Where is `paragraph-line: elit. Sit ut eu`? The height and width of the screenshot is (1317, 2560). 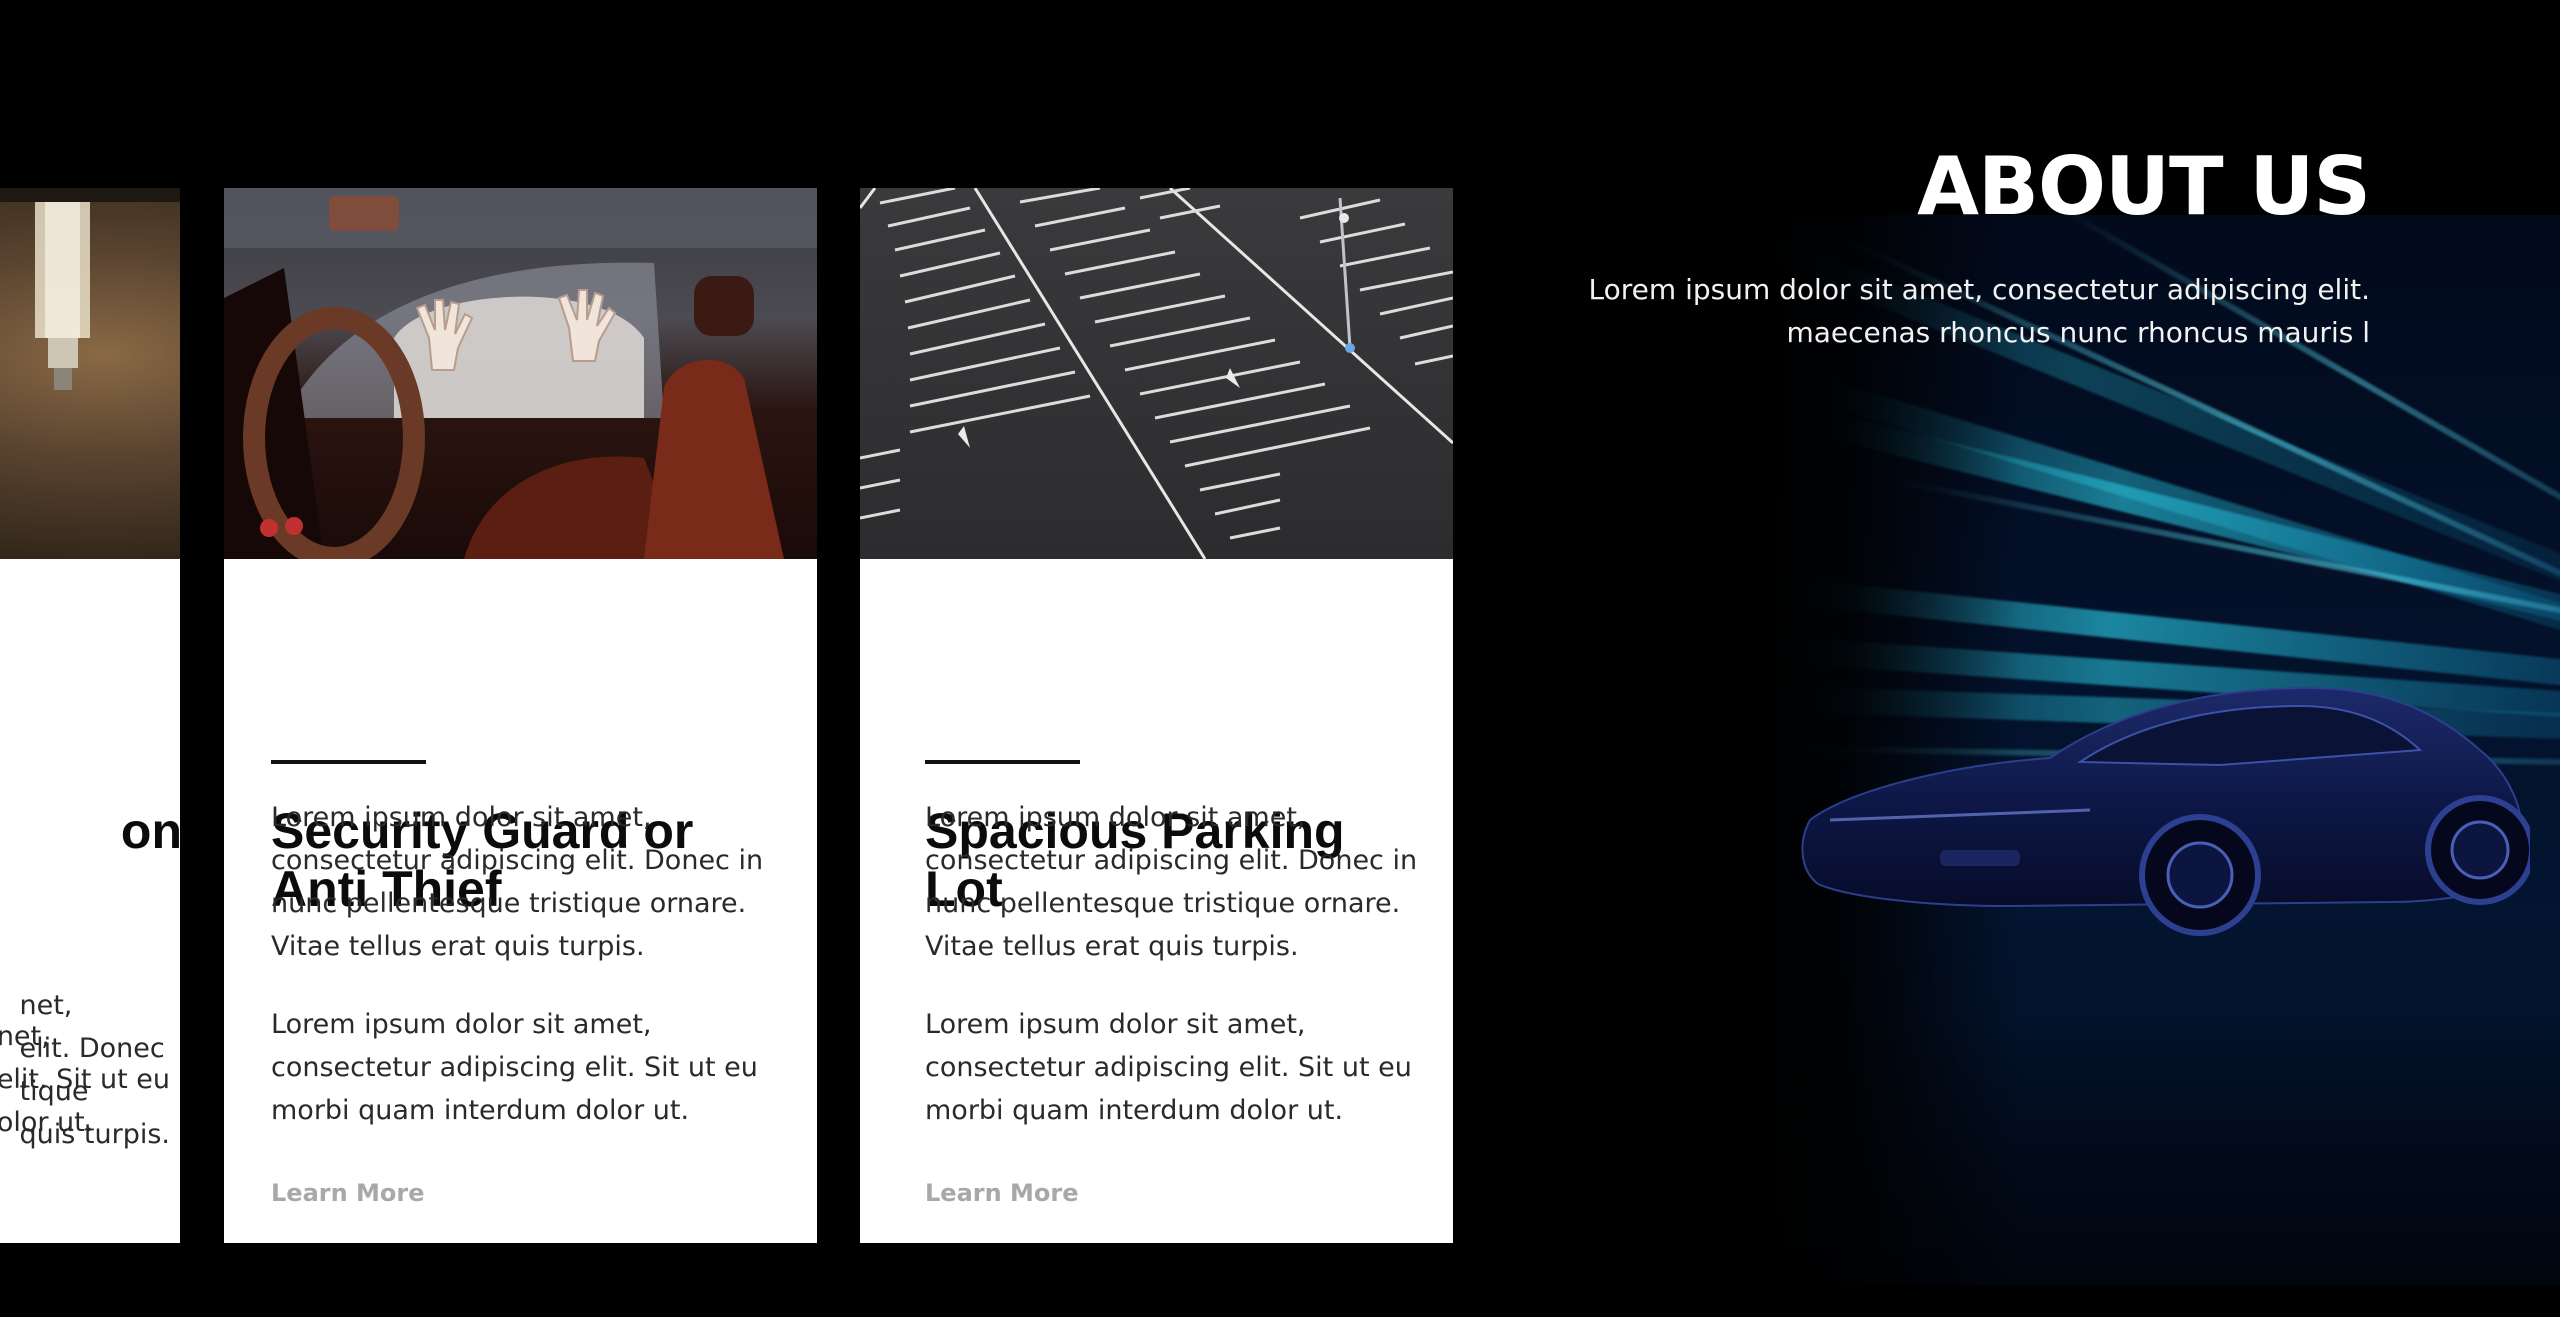 paragraph-line: elit. Sit ut eu is located at coordinates (85, 1079).